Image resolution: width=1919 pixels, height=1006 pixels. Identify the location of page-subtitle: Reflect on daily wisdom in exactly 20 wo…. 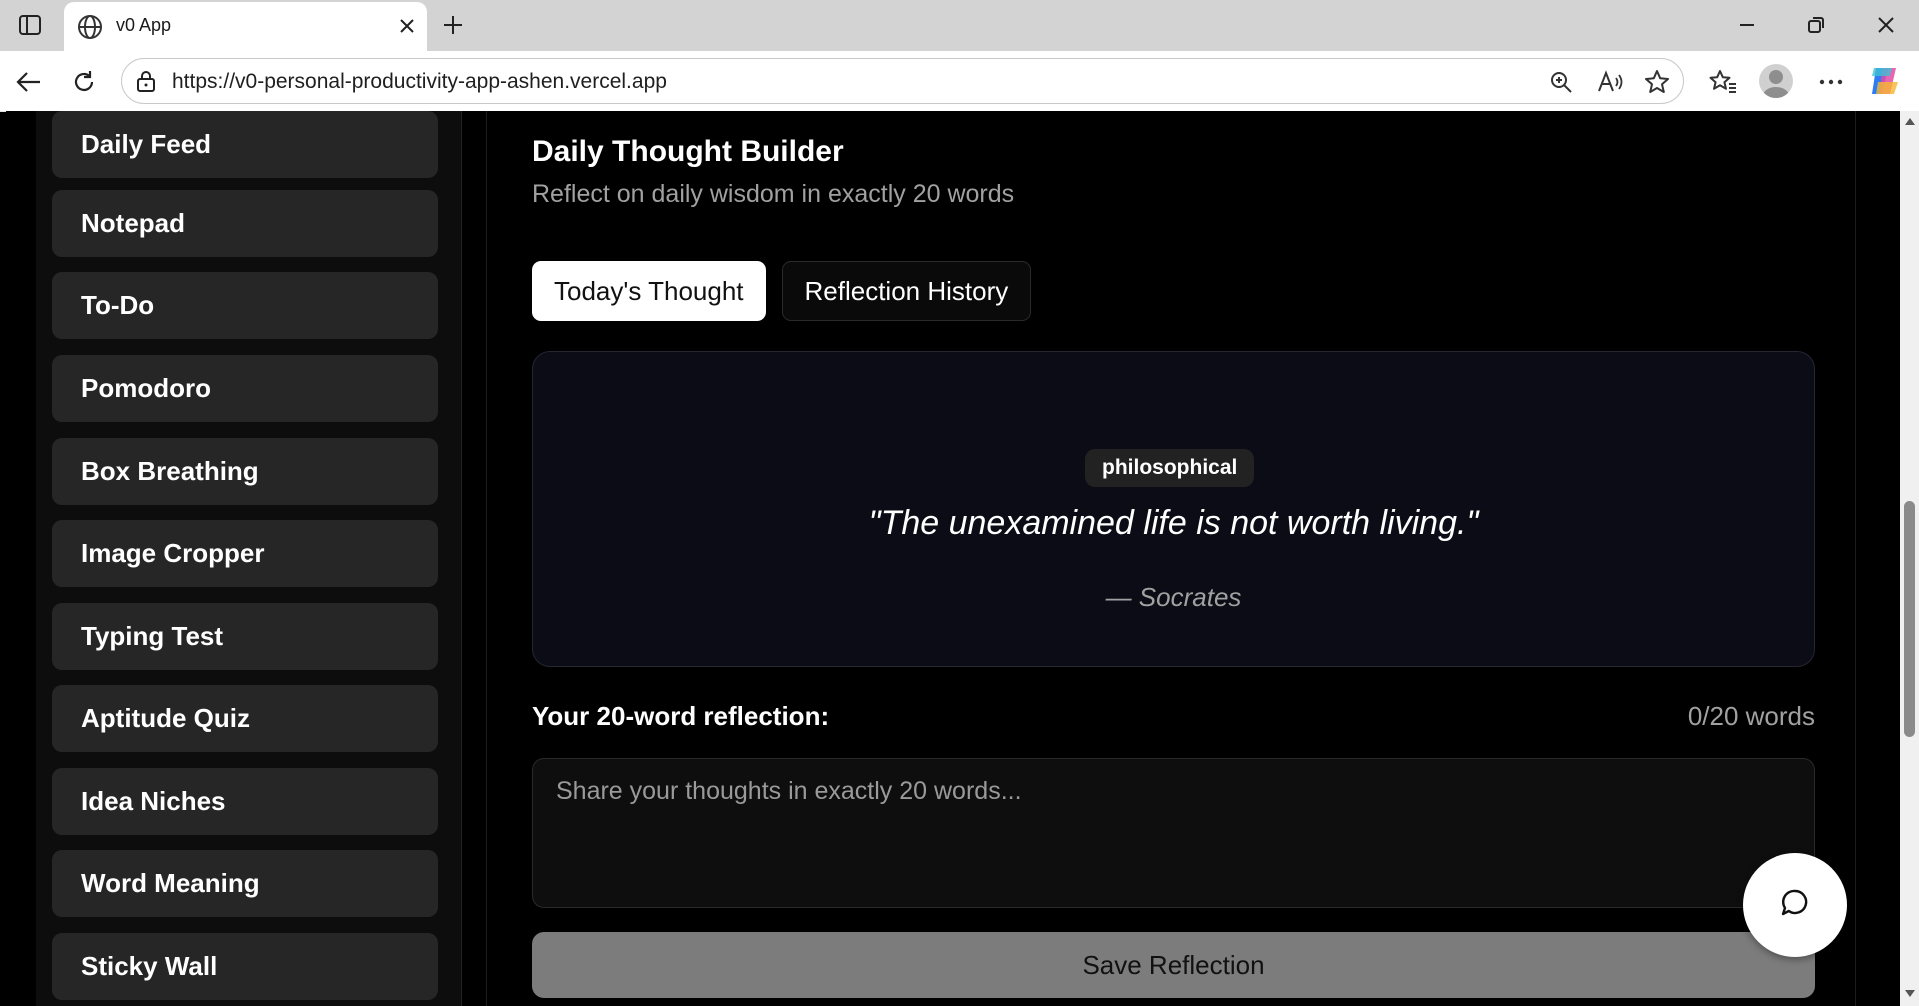
(773, 194).